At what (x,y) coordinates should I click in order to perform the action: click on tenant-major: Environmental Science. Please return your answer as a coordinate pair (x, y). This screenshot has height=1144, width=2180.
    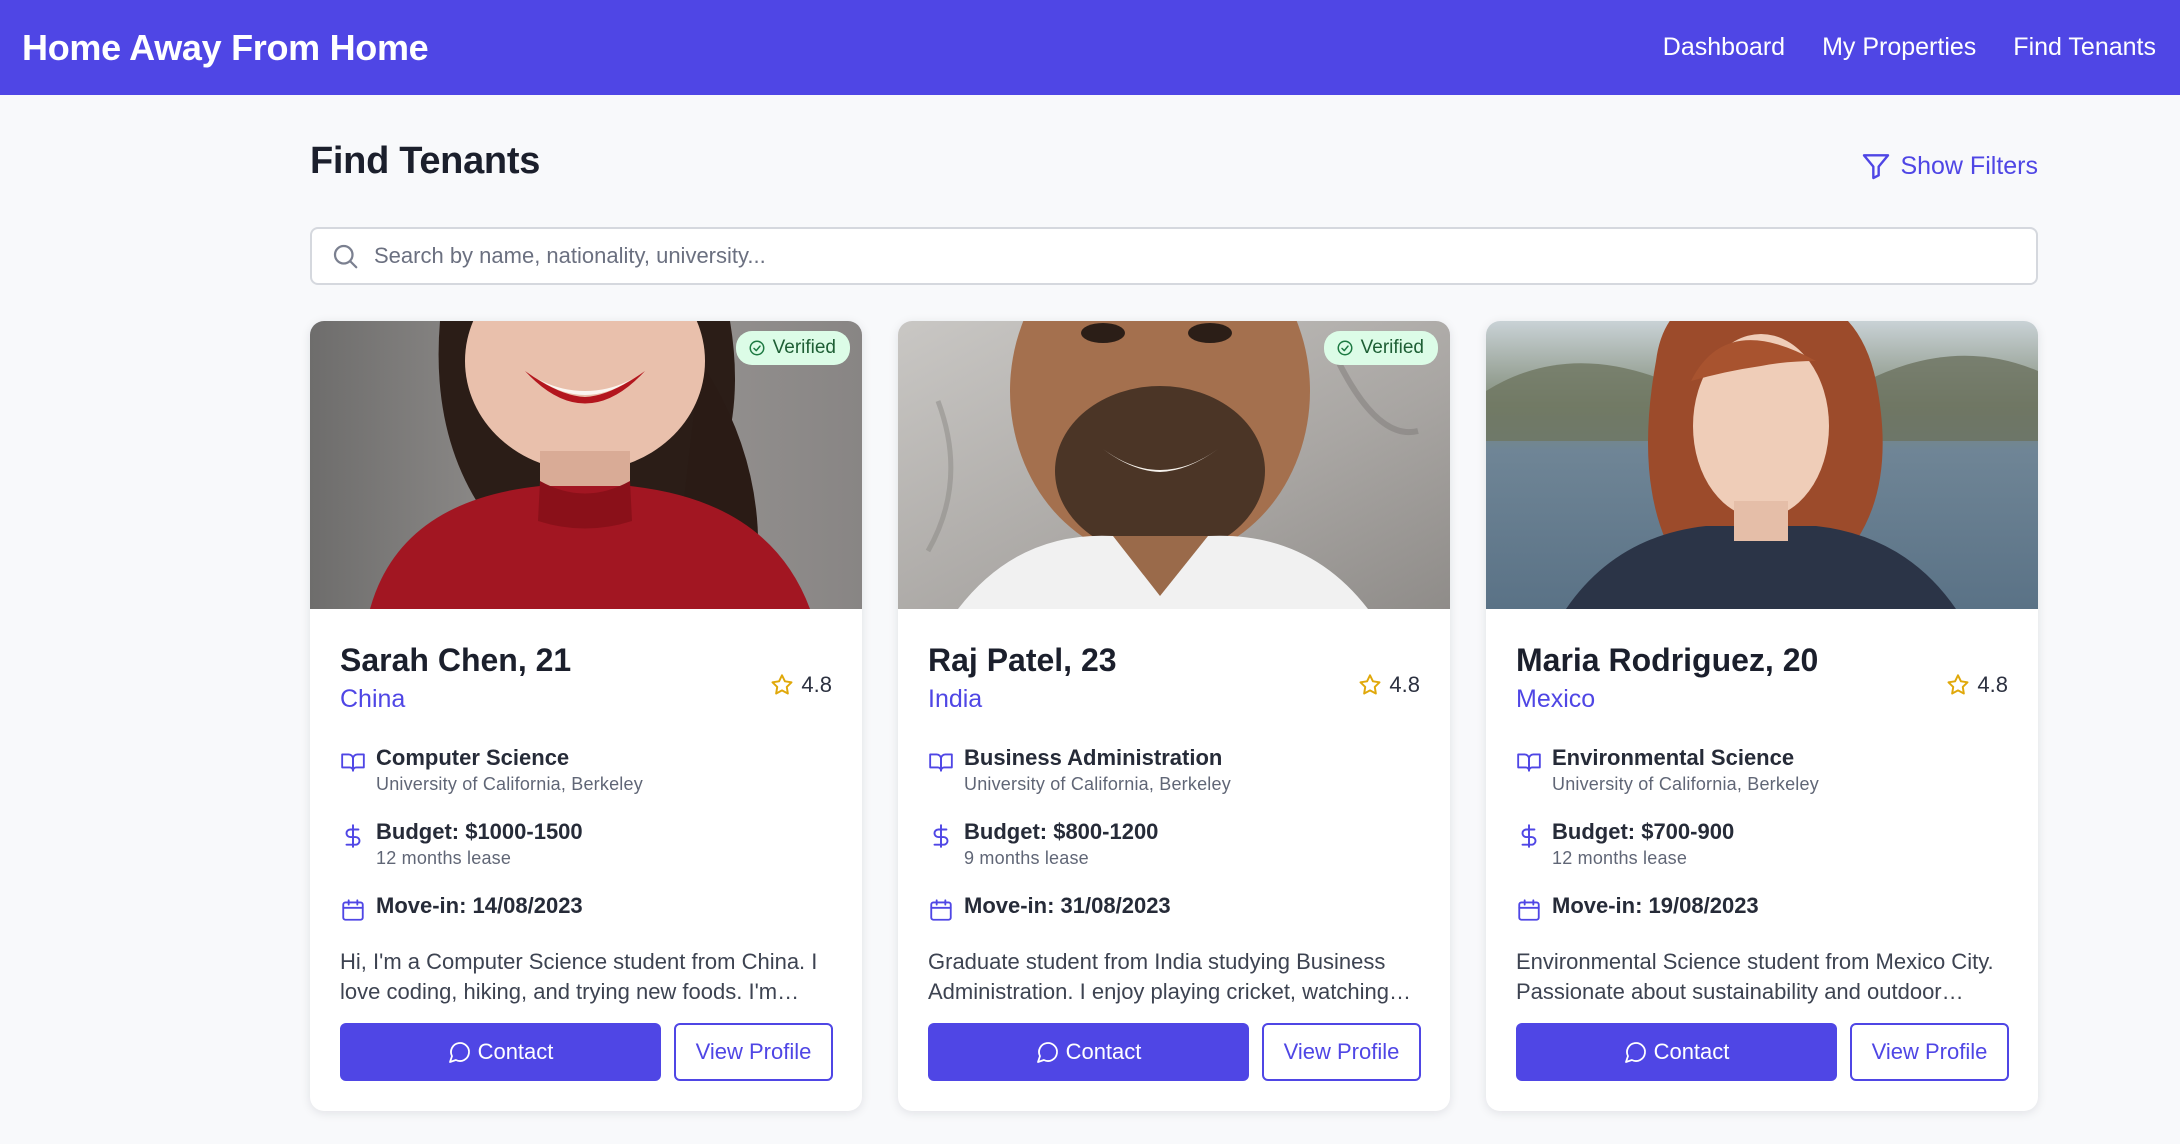
    Looking at the image, I should click on (1673, 757).